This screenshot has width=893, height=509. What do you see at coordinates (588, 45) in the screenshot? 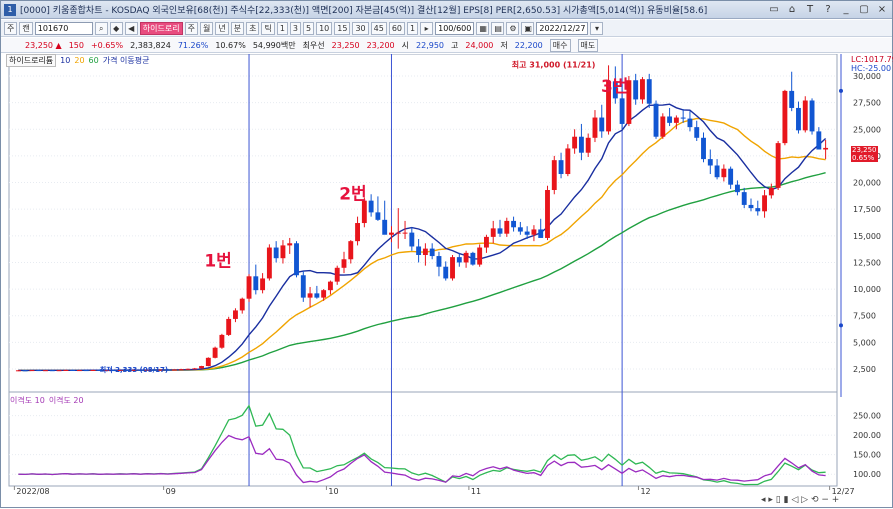
I see `sell-button: 매도` at bounding box center [588, 45].